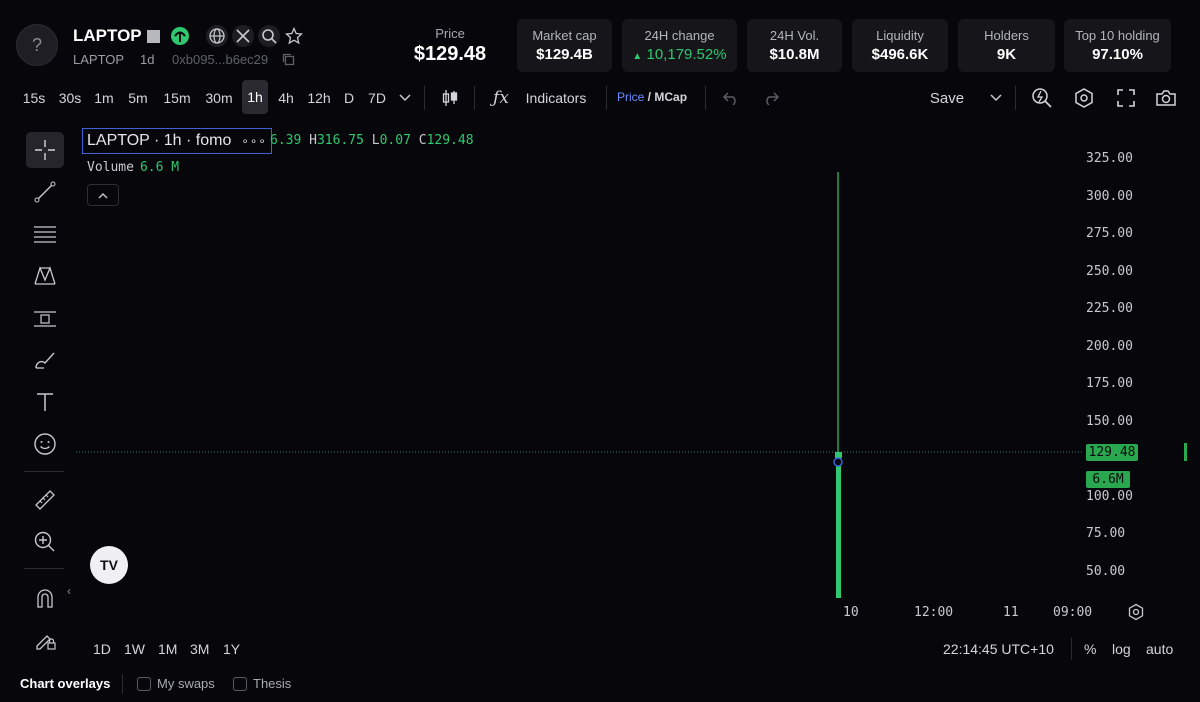 Image resolution: width=1200 pixels, height=702 pixels. I want to click on close-value: 129.48, so click(450, 140).